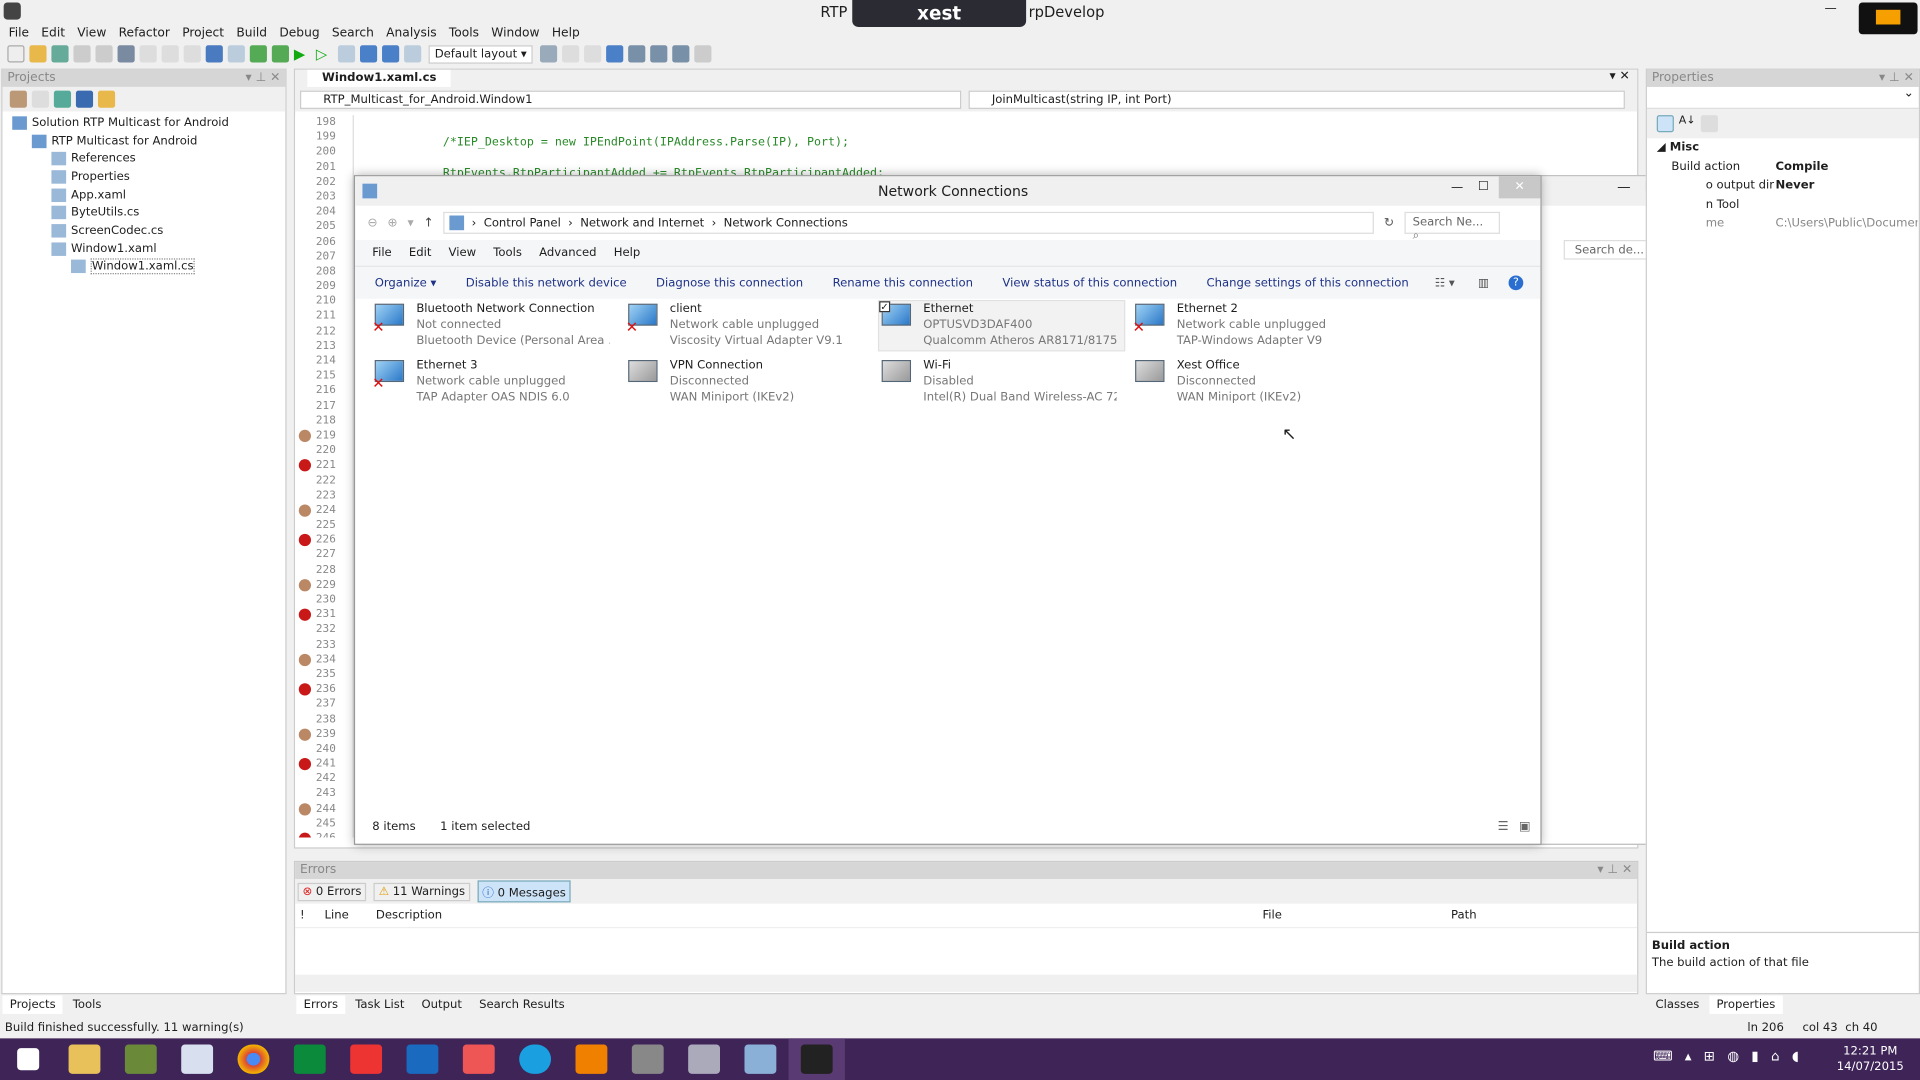 The width and height of the screenshot is (1920, 1080). Describe the element at coordinates (126, 54) in the screenshot. I see `cut-icon` at that location.